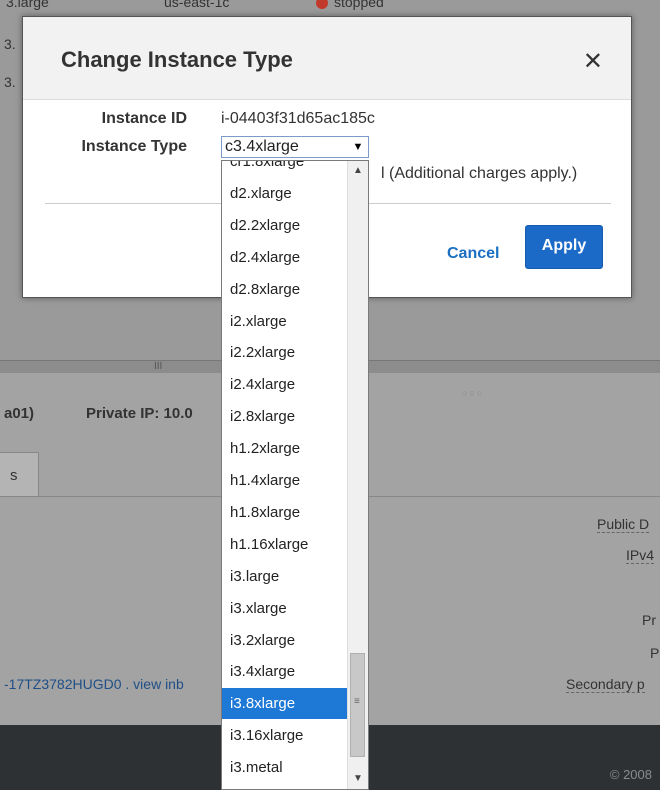 Image resolution: width=660 pixels, height=790 pixels. What do you see at coordinates (19, 474) in the screenshot?
I see `details-tab: s` at bounding box center [19, 474].